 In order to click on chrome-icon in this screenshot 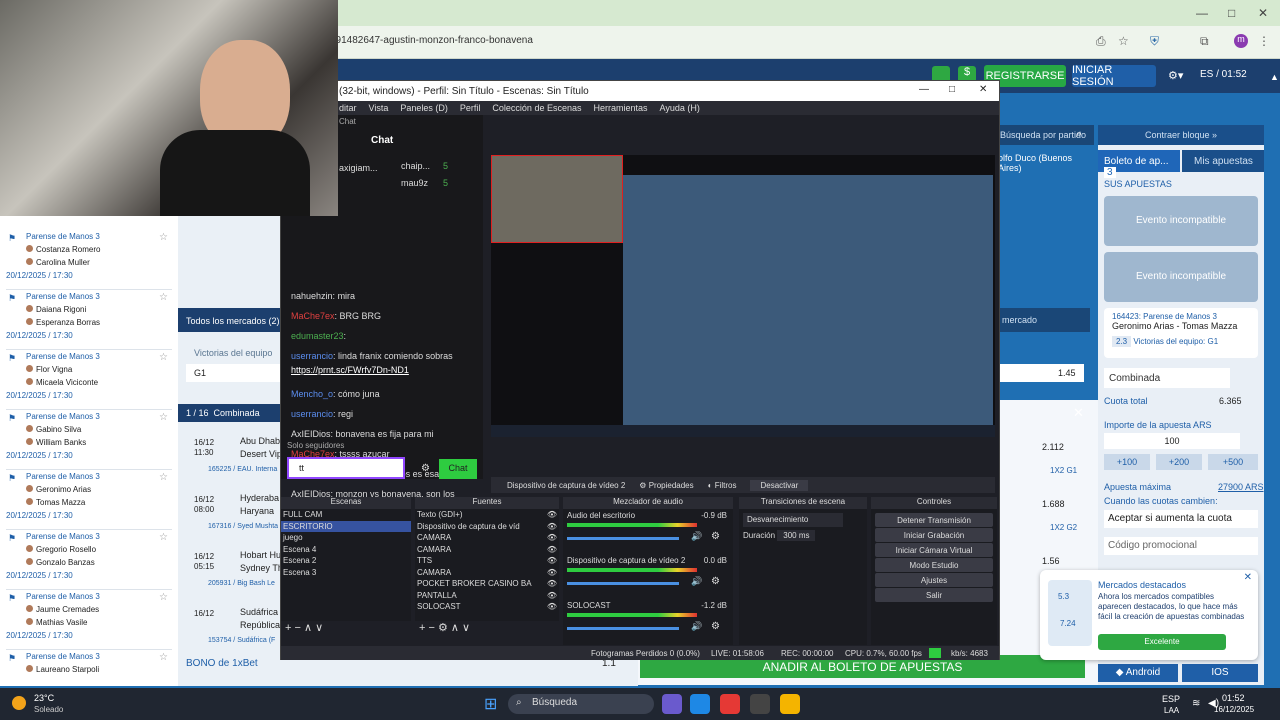, I will do `click(790, 704)`.